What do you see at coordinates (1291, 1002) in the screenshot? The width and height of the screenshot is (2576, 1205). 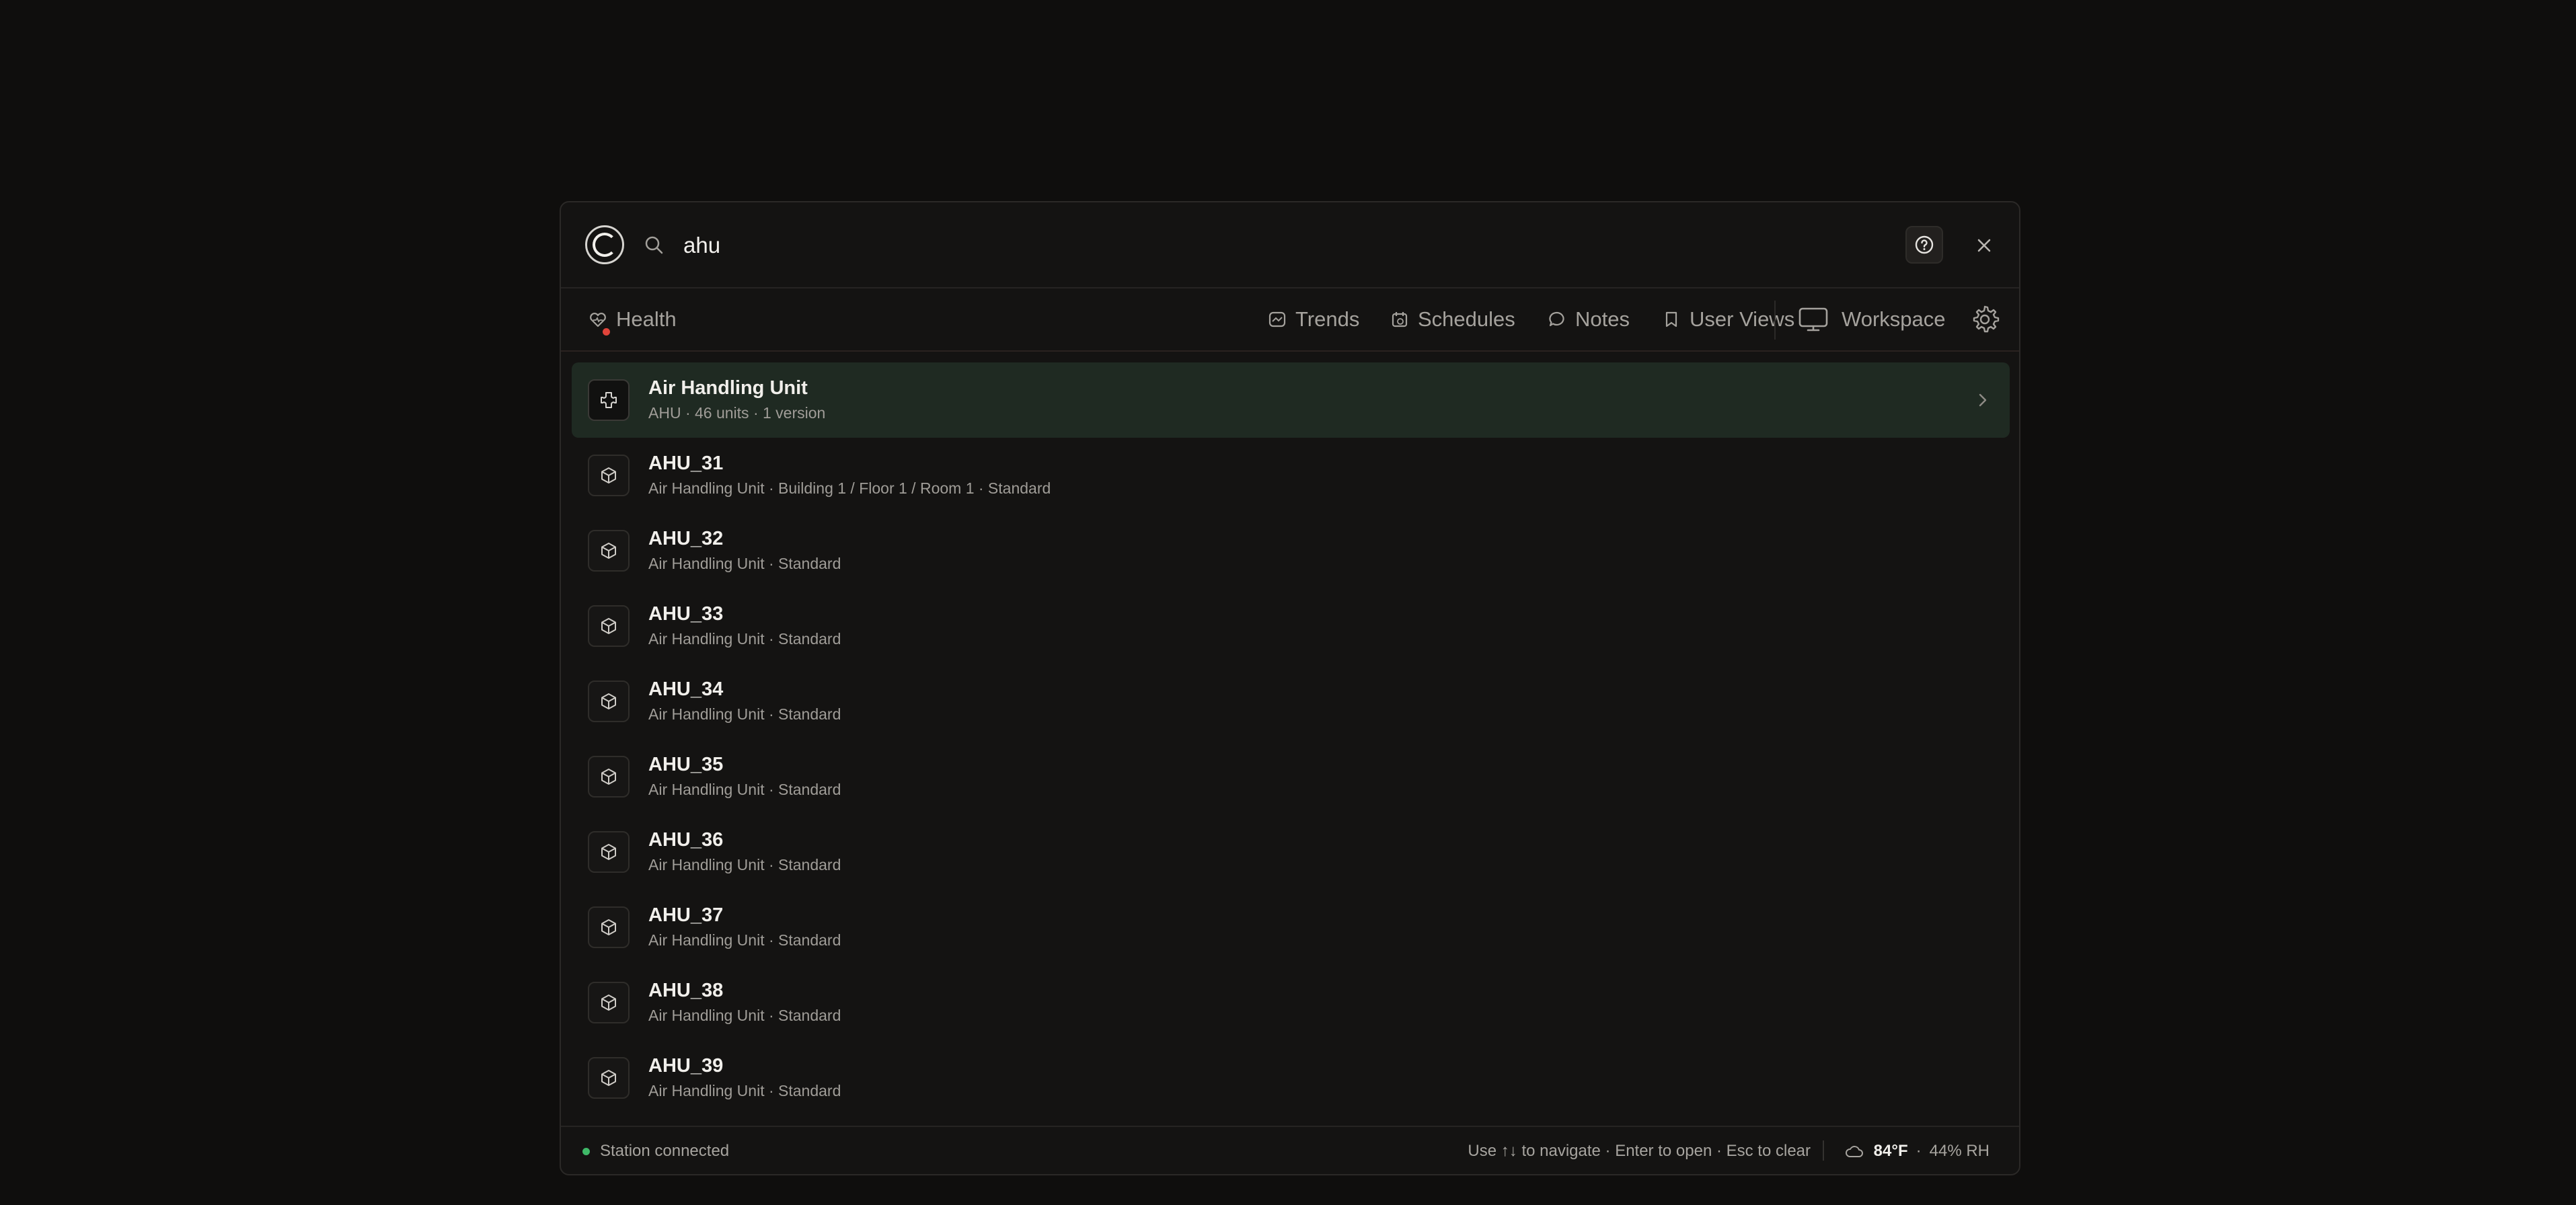 I see `result-row: AHU_38 Air Handling Unit · Standard` at bounding box center [1291, 1002].